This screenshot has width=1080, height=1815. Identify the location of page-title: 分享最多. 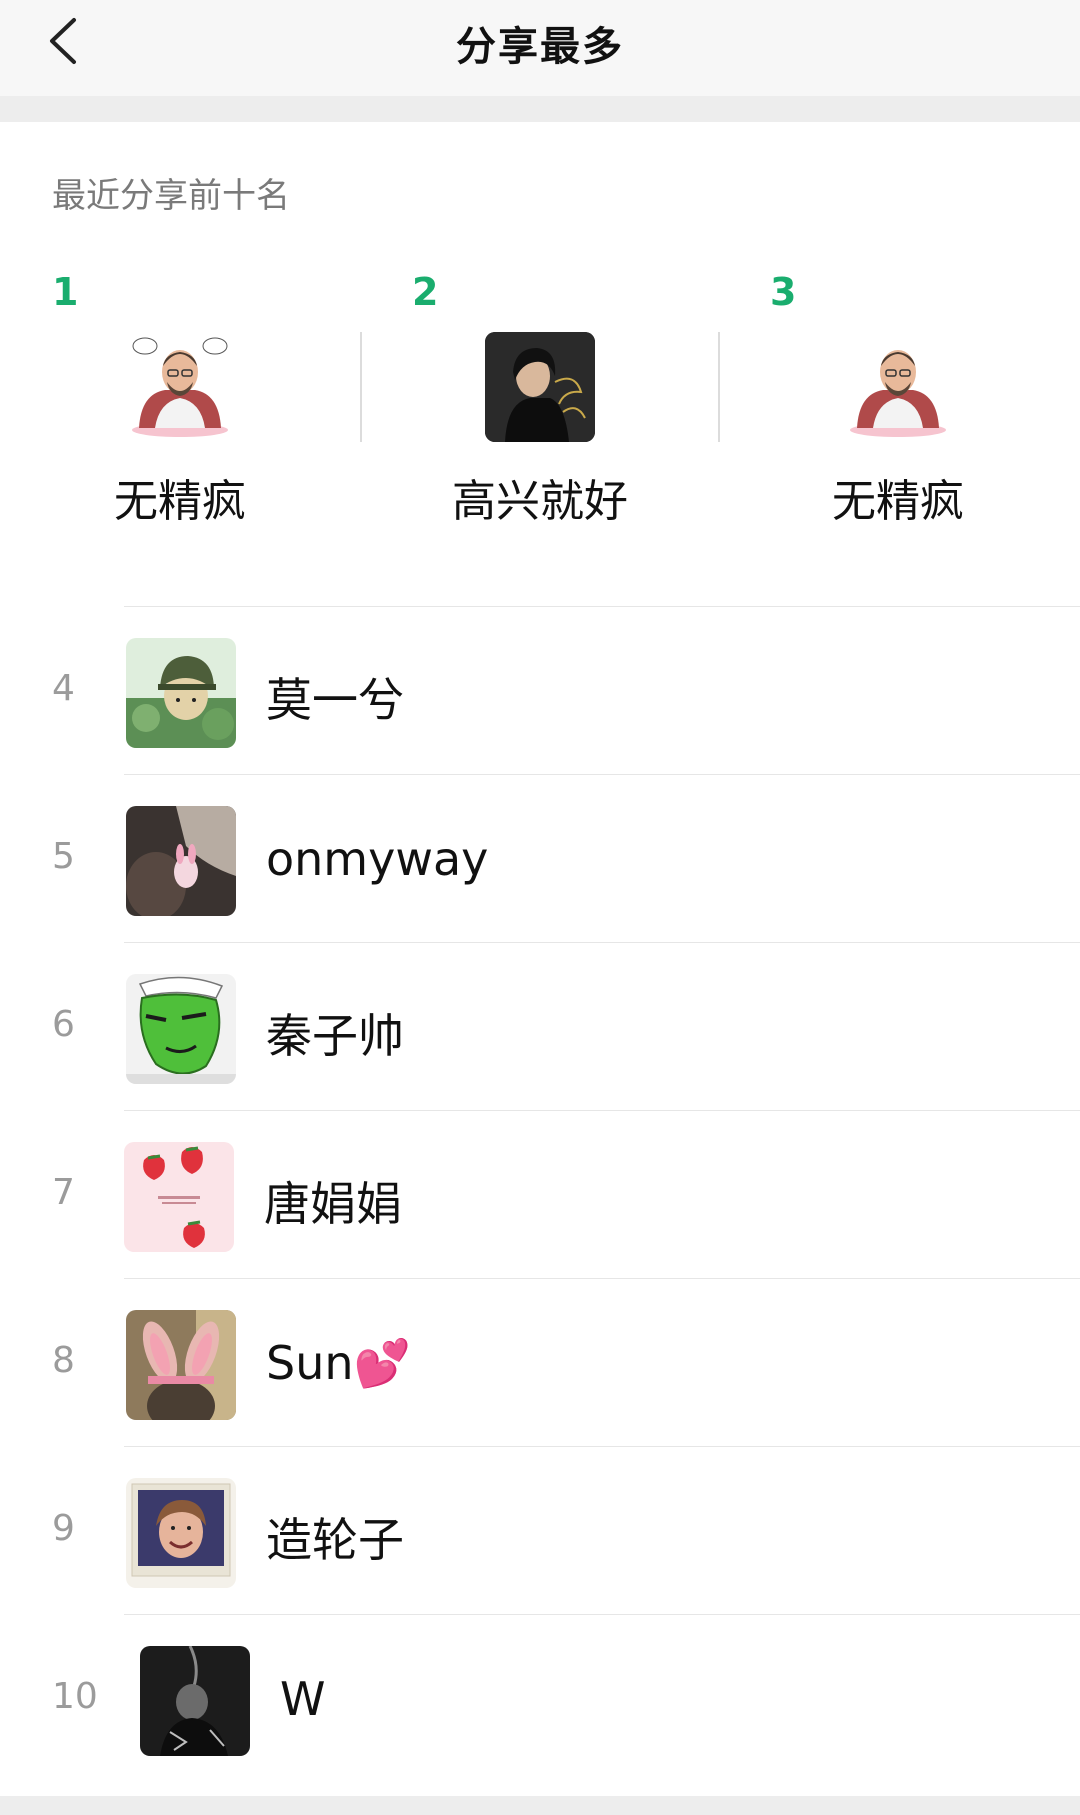
(540, 47).